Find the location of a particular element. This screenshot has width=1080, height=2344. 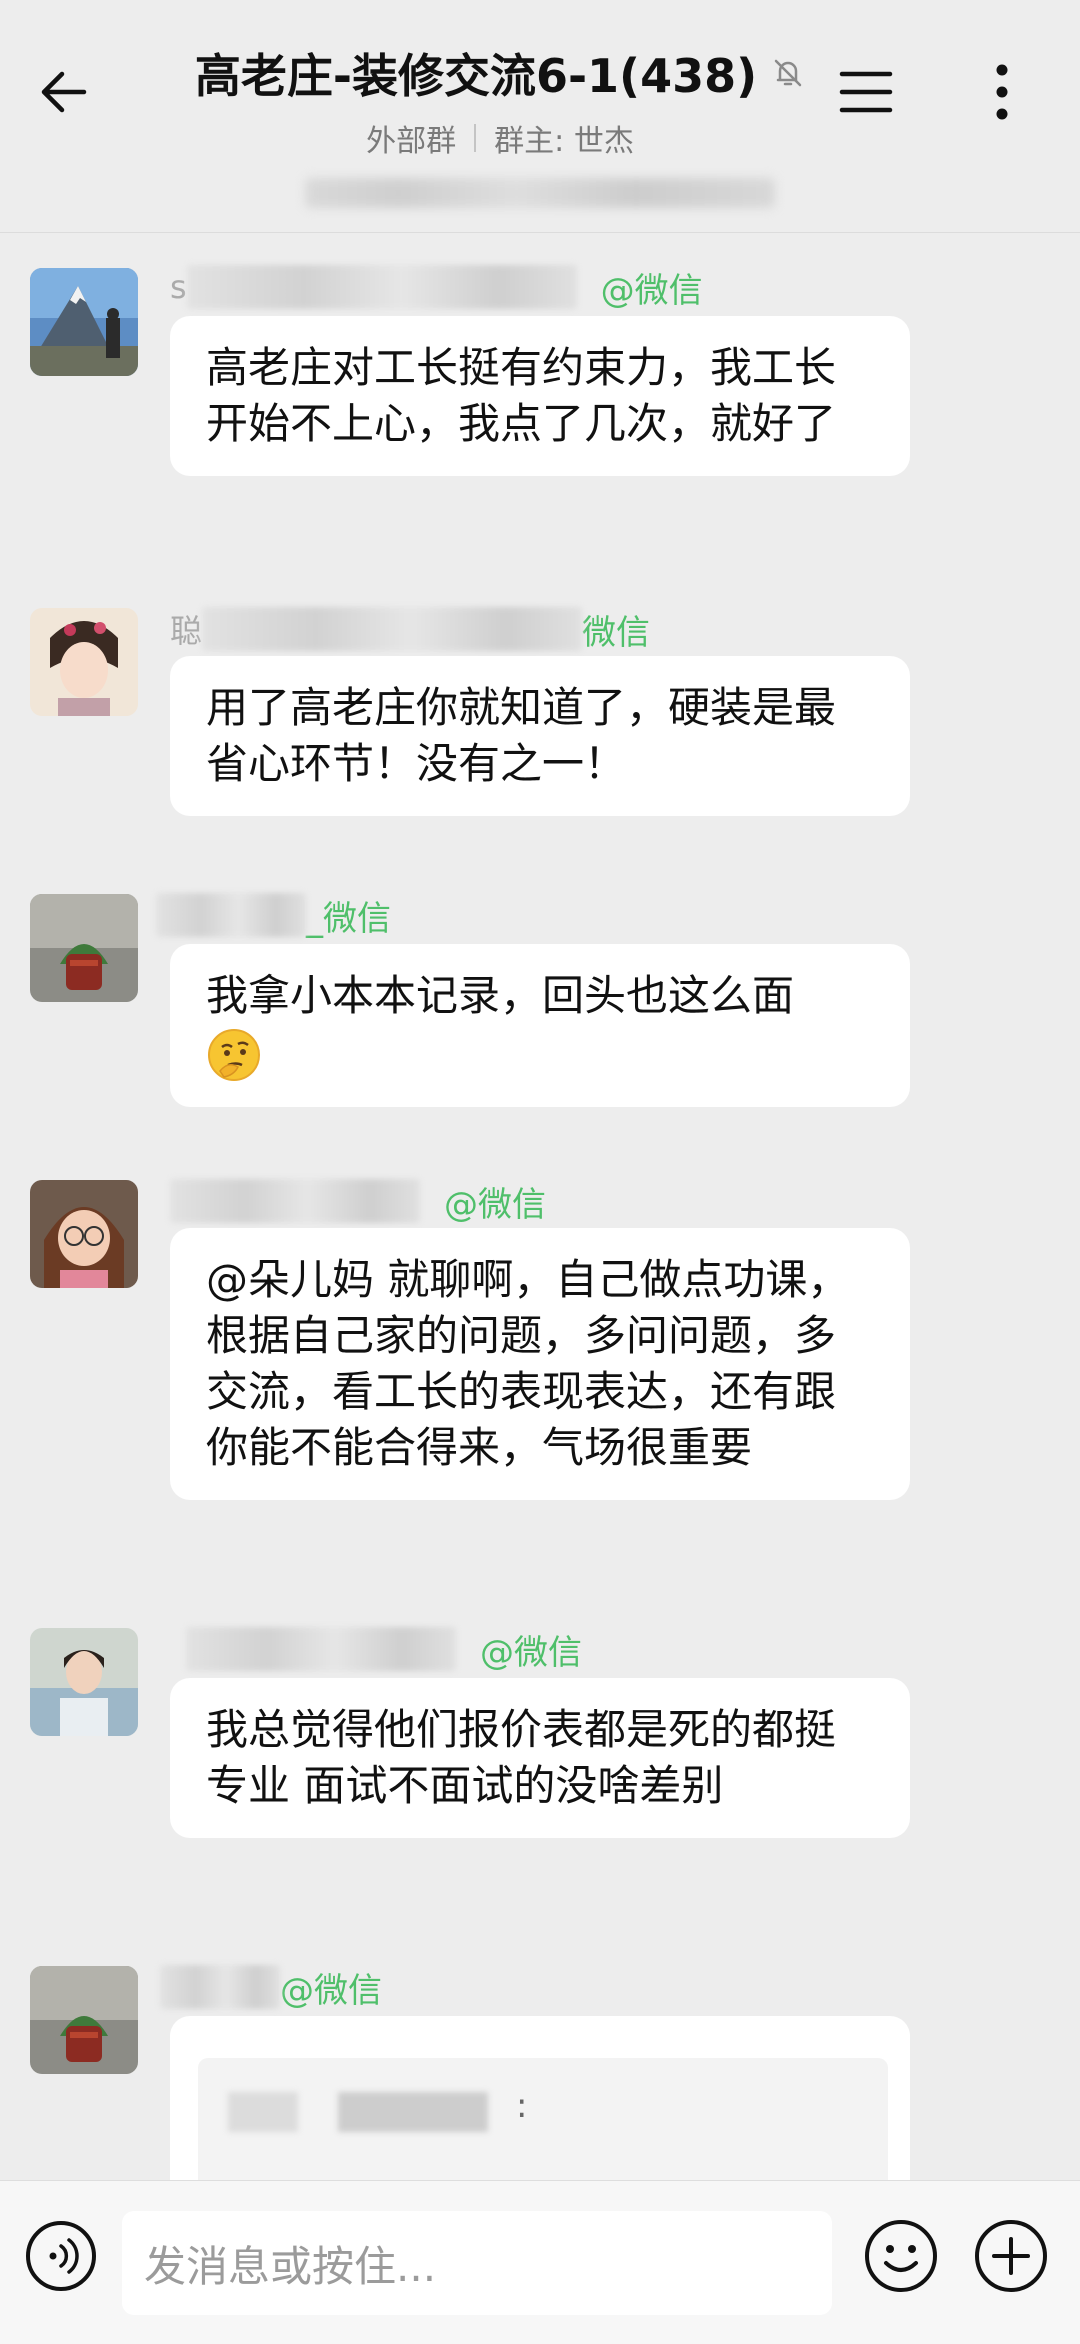

quote-colon: : is located at coordinates (522, 2106).